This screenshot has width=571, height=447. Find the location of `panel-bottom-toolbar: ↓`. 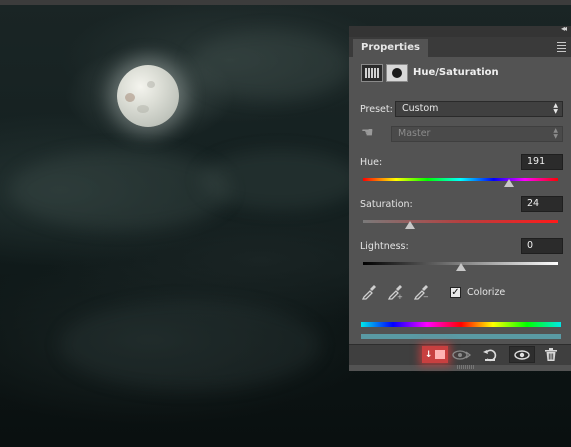

panel-bottom-toolbar: ↓ is located at coordinates (460, 354).